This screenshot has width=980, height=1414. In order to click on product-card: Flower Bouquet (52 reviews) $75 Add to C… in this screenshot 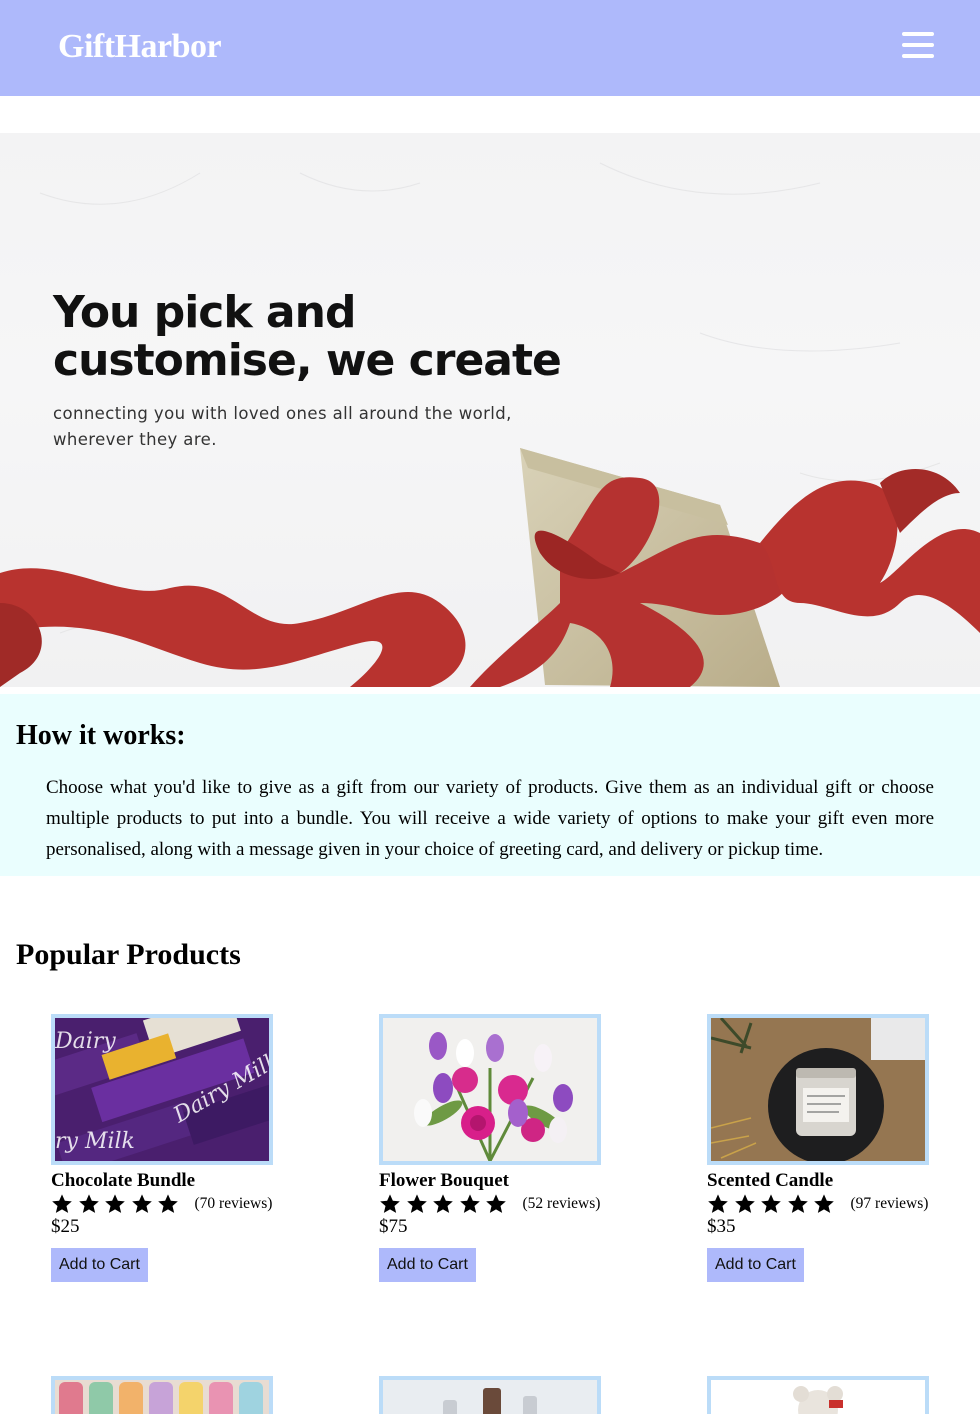, I will do `click(499, 1148)`.